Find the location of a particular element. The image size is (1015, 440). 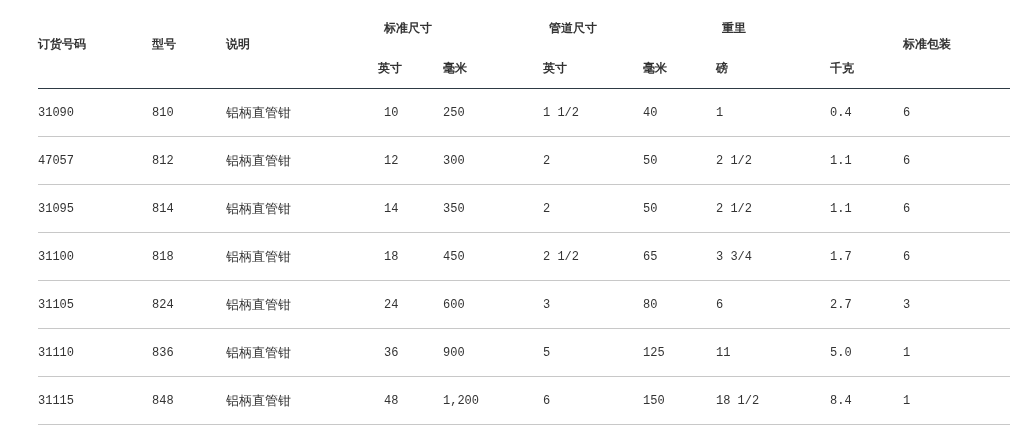

table-cell: 40 is located at coordinates (650, 112).